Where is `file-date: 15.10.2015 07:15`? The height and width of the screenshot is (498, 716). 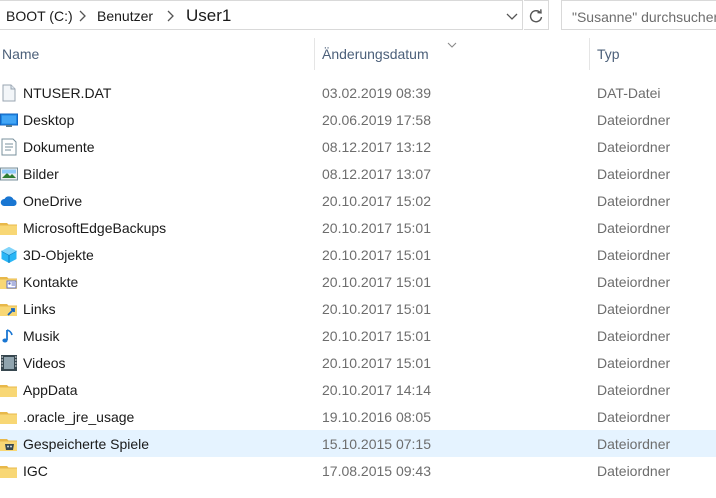
file-date: 15.10.2015 07:15 is located at coordinates (376, 444).